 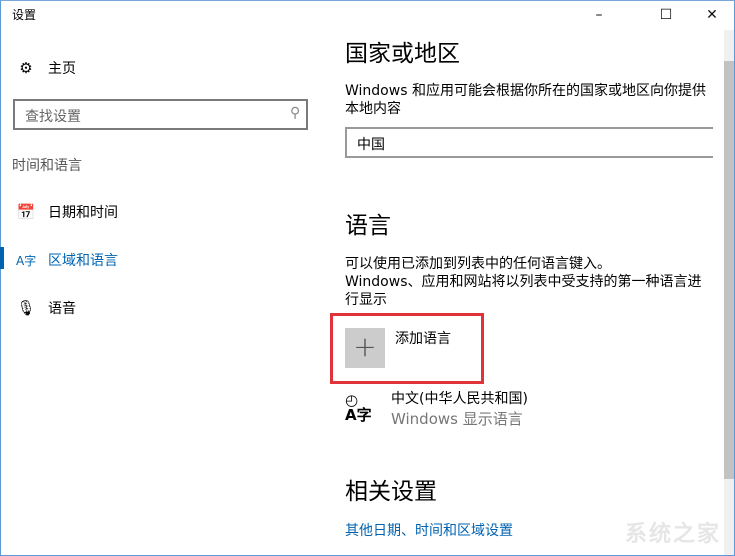 What do you see at coordinates (478, 264) in the screenshot?
I see `language-line1: 可以使用已添加到列表中的任何语言键入。` at bounding box center [478, 264].